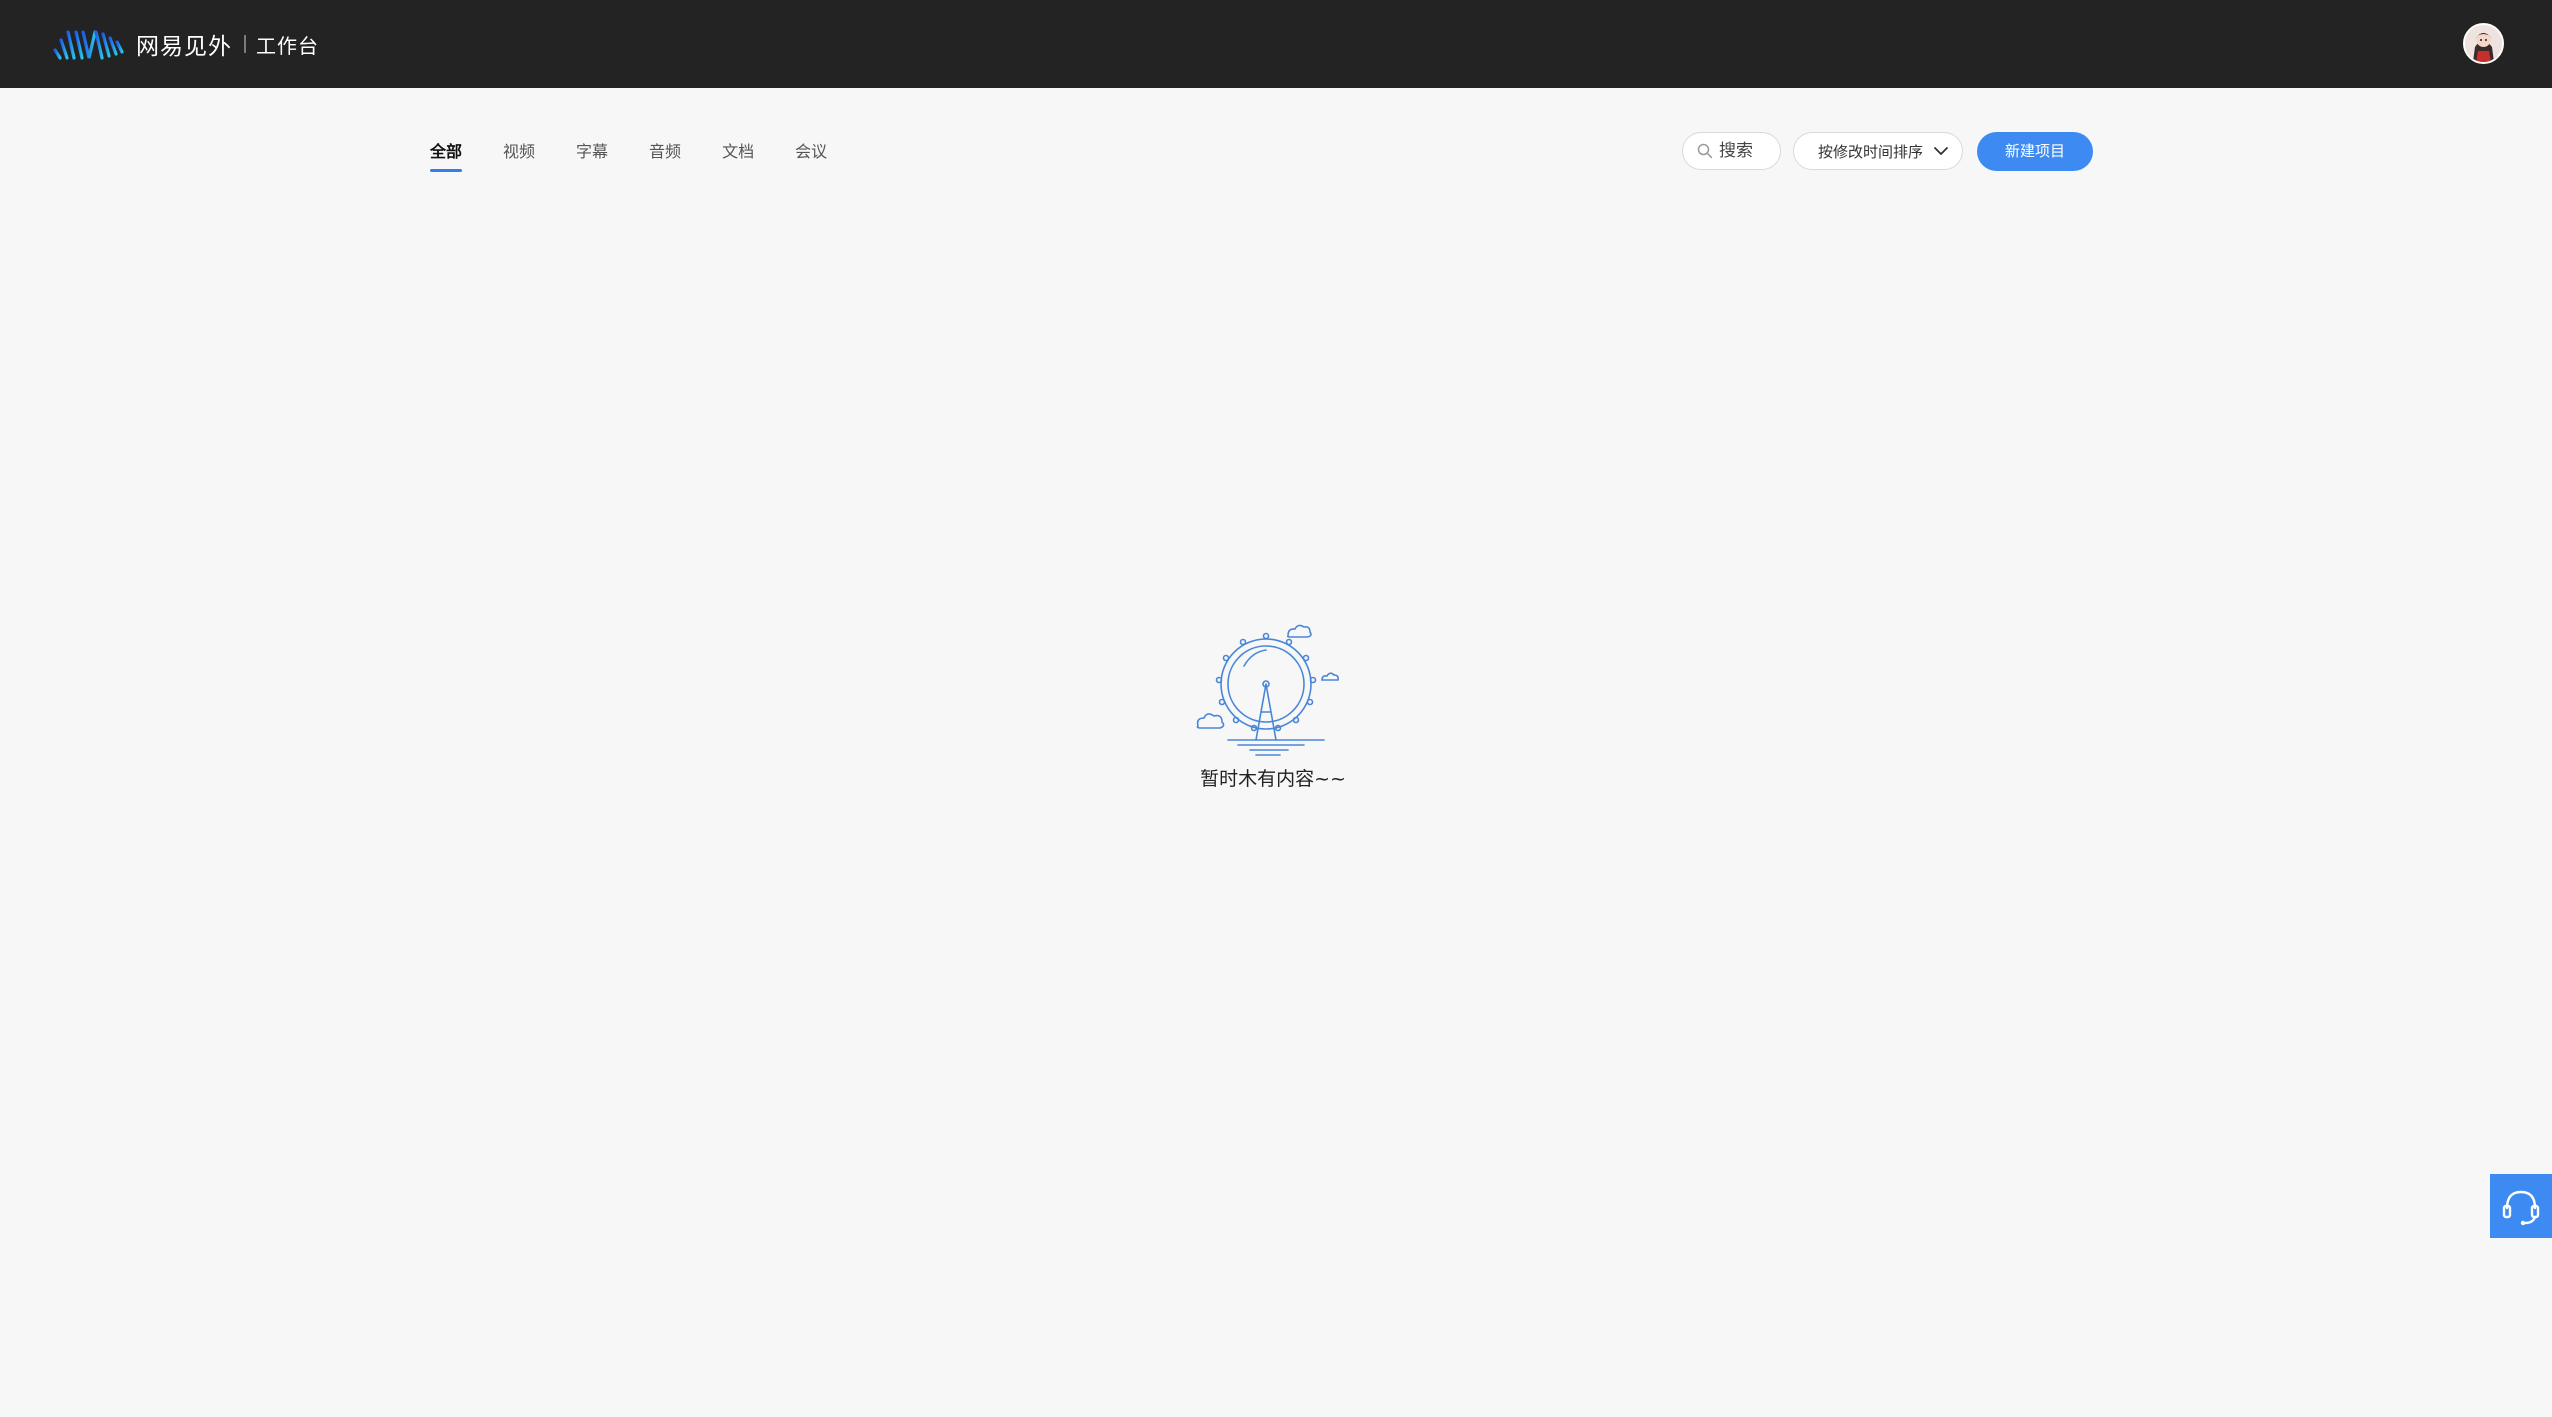 The image size is (2552, 1417). Describe the element at coordinates (88, 45) in the screenshot. I see `netease-jianwai-logo-icon` at that location.